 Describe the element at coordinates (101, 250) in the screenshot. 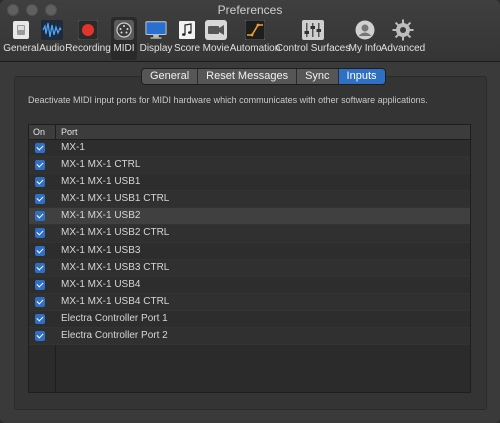

I see `port-name: MX-1 MX-1 USB3` at that location.